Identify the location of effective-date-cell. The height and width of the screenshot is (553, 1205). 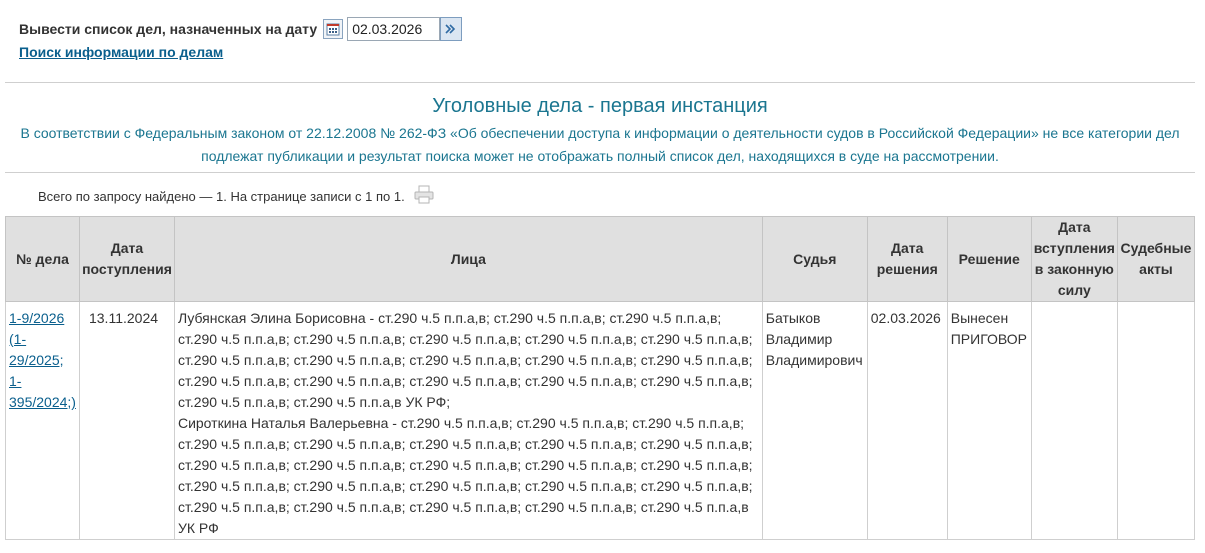
(1074, 420).